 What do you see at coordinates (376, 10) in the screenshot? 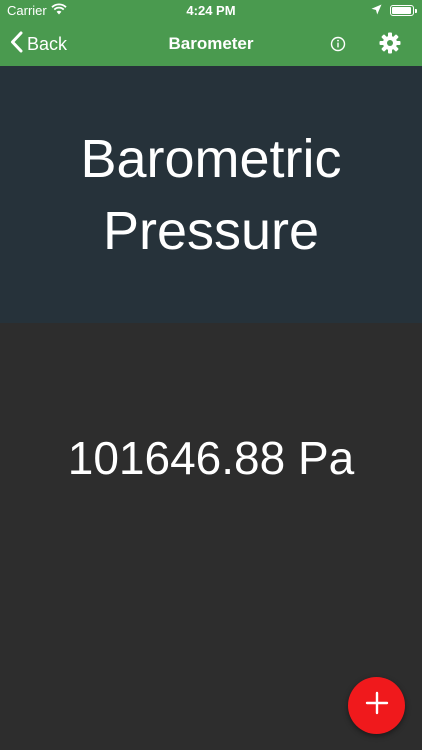
I see `location-arrow-icon` at bounding box center [376, 10].